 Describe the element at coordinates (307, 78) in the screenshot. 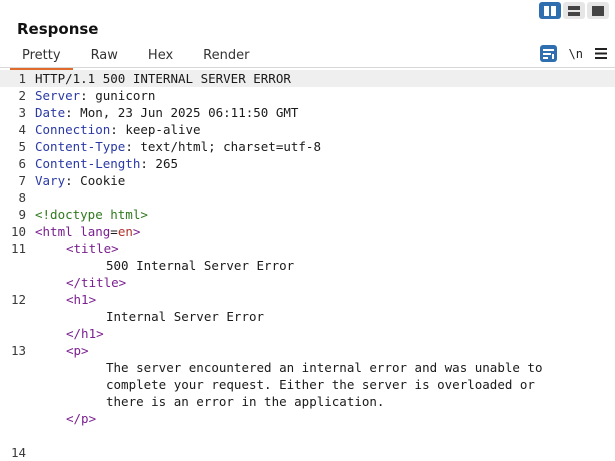

I see `code-line: 1 HTTP/1.1 500 INTERNAL SERVER ERROR` at that location.